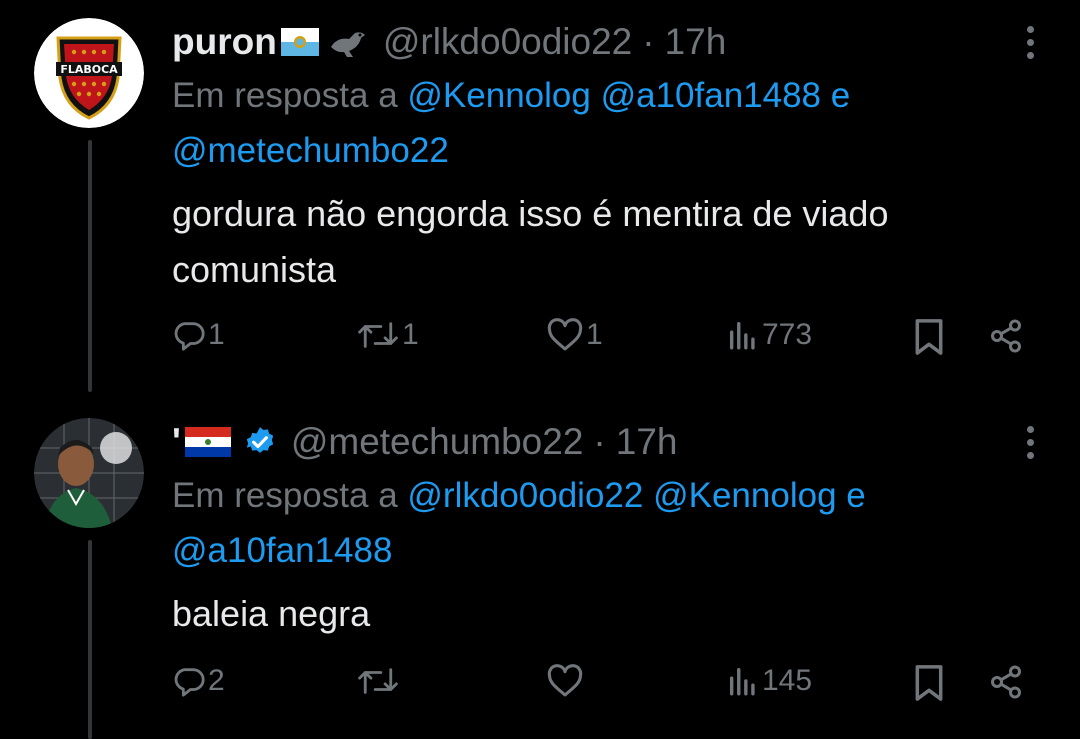 Image resolution: width=1080 pixels, height=739 pixels. I want to click on like-button, so click(566, 681).